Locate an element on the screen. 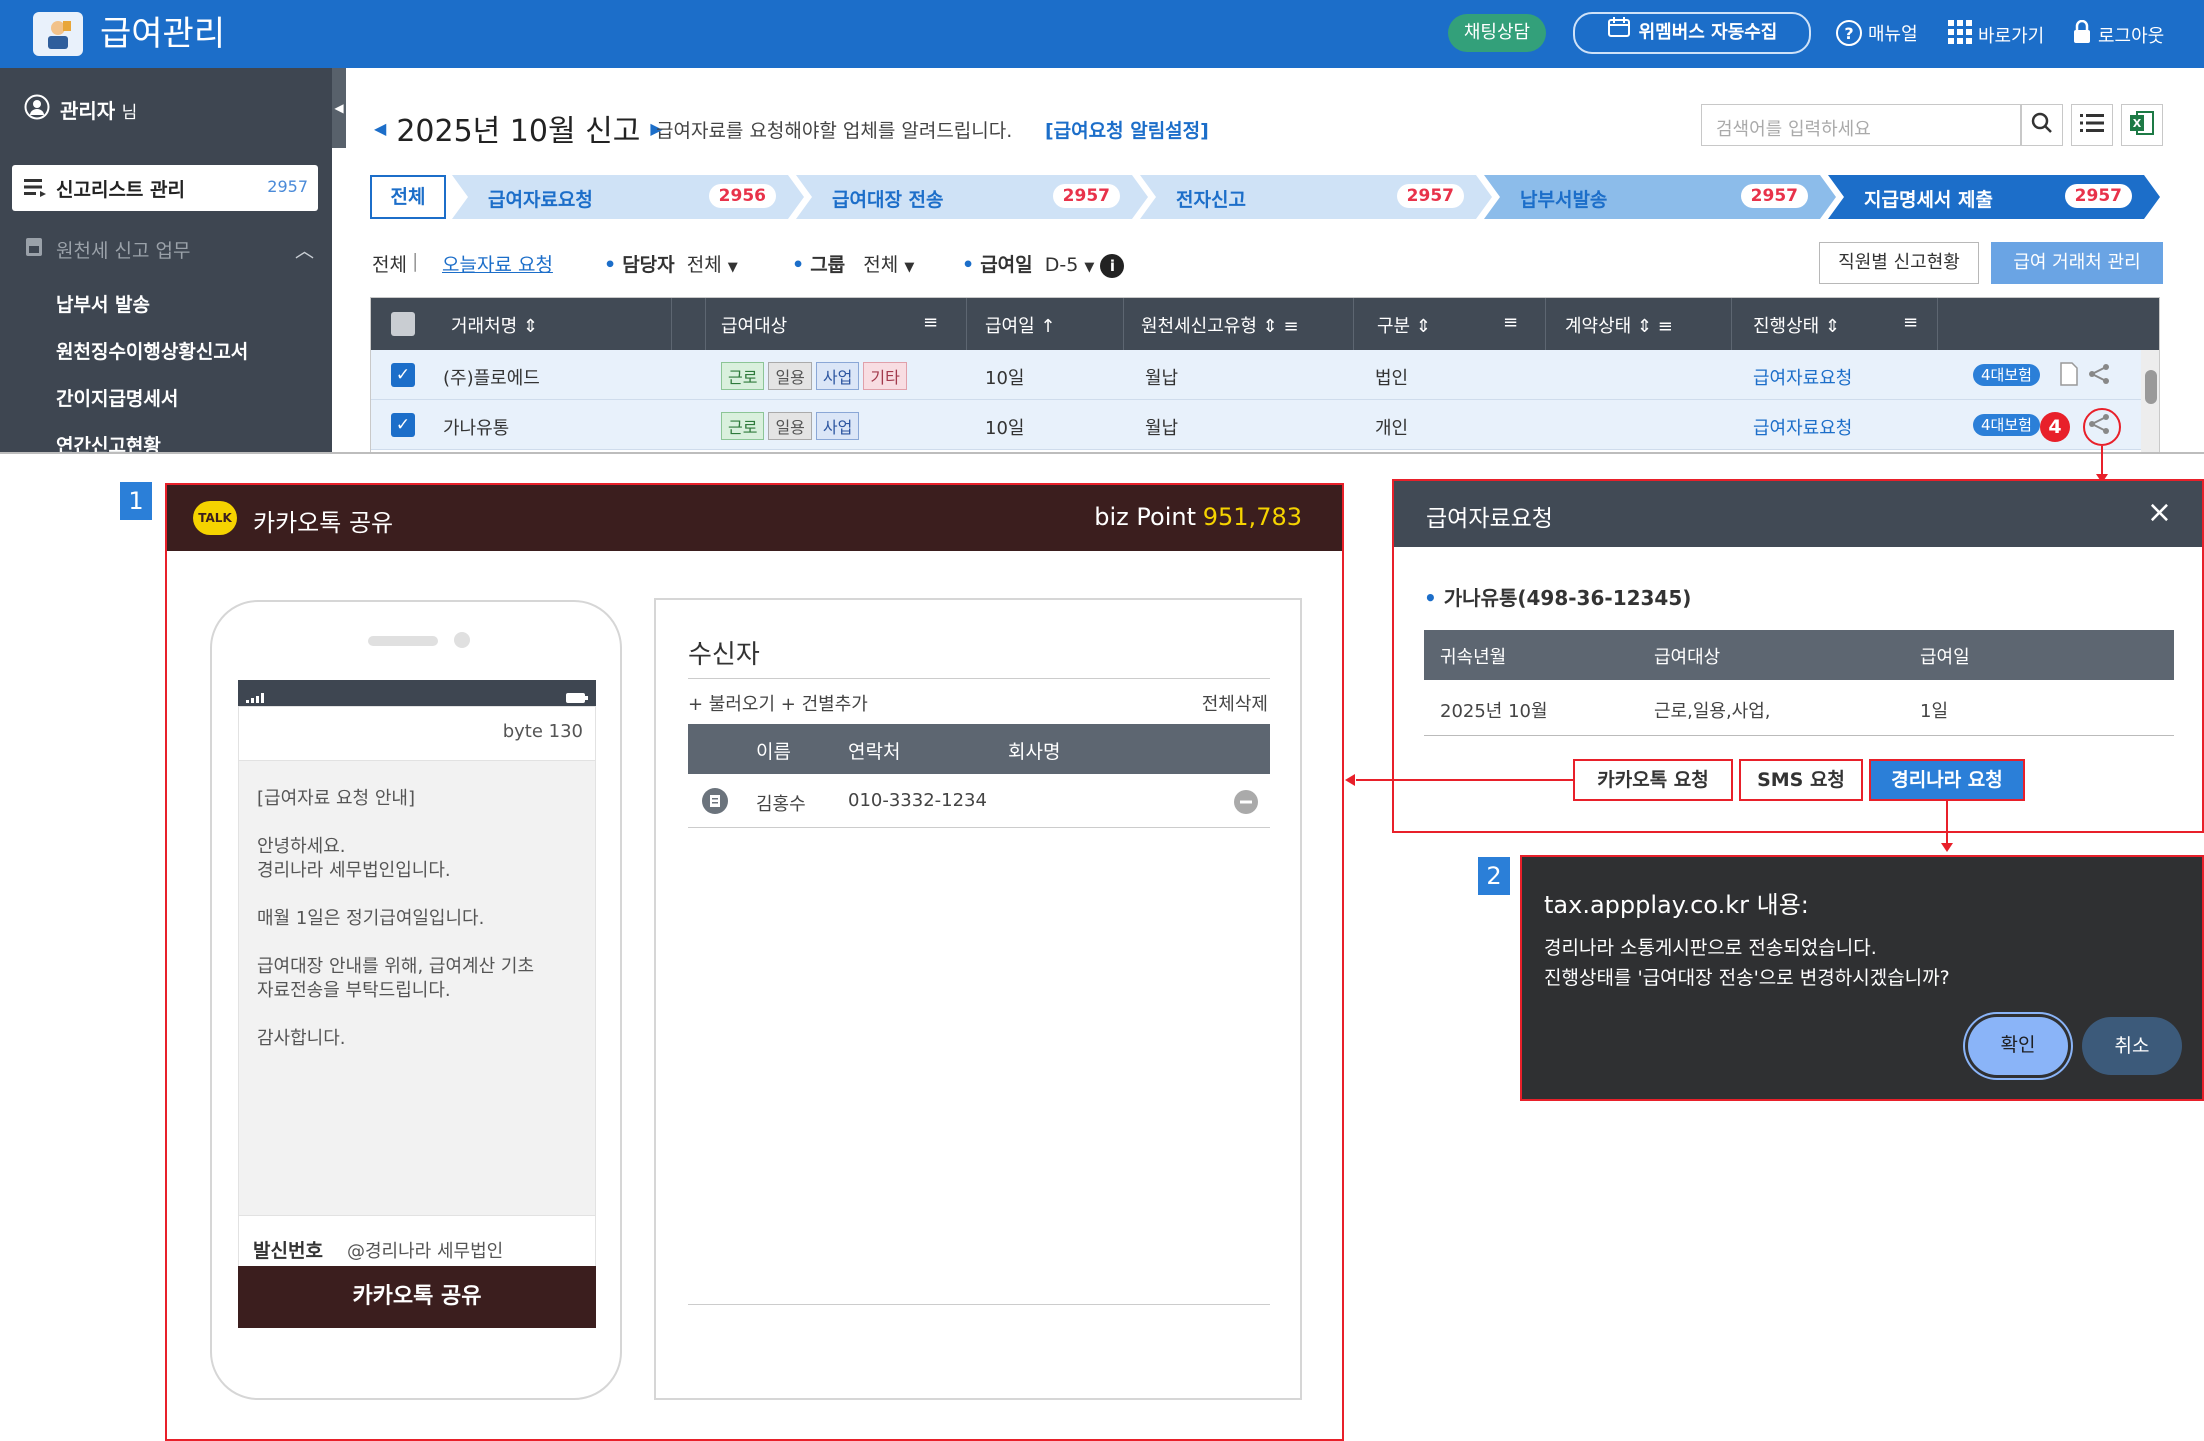 The image size is (2204, 1441). sidebar-item-payment-notice: 납부서 발송 is located at coordinates (103, 303).